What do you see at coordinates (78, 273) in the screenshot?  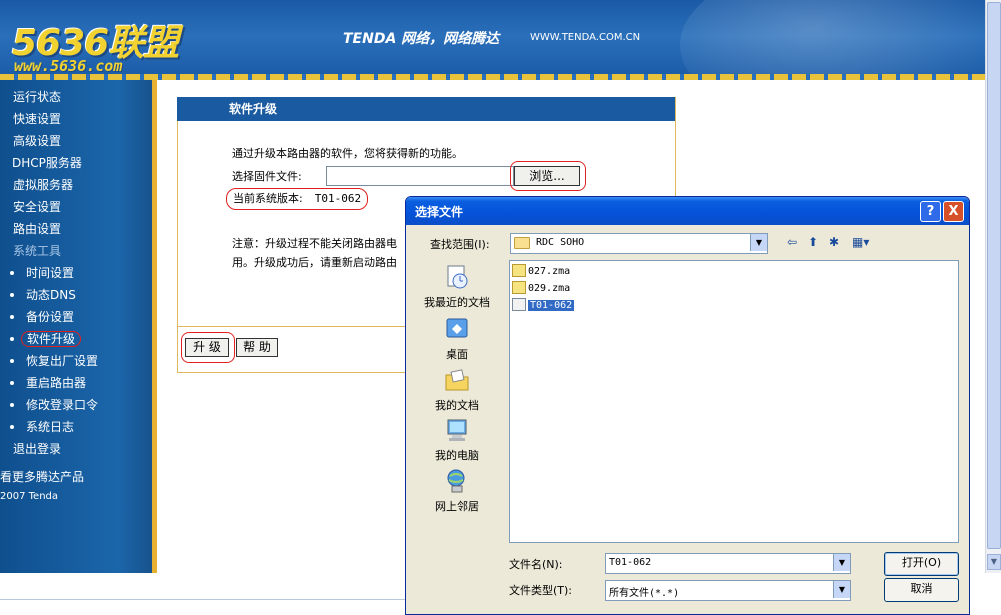 I see `sidebar-item-time: 时间设置` at bounding box center [78, 273].